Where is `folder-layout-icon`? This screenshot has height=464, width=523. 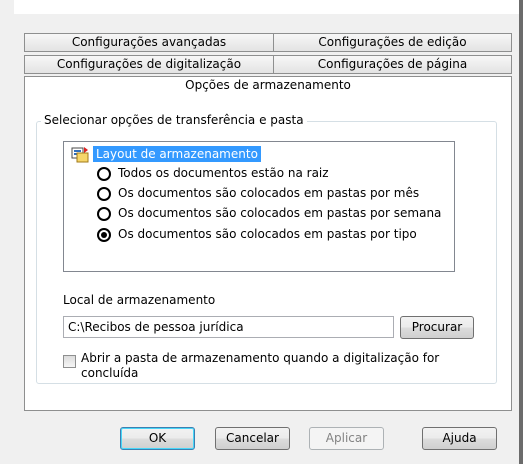
folder-layout-icon is located at coordinates (80, 155).